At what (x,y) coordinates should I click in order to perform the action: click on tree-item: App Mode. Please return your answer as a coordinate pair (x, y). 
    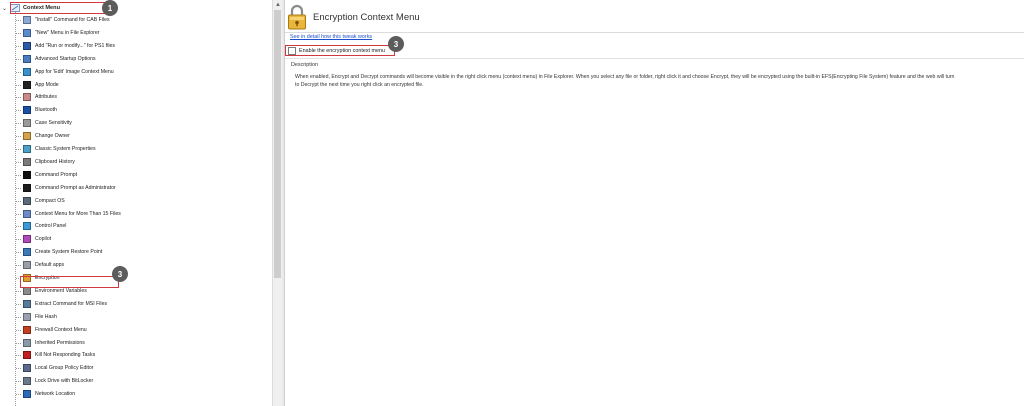
    Looking at the image, I should click on (41, 85).